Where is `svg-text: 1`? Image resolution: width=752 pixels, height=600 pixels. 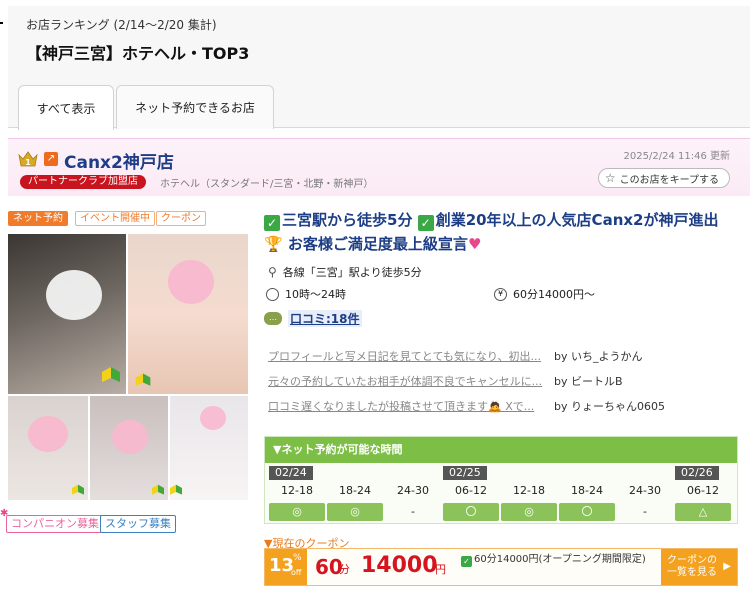 svg-text: 1 is located at coordinates (28, 162).